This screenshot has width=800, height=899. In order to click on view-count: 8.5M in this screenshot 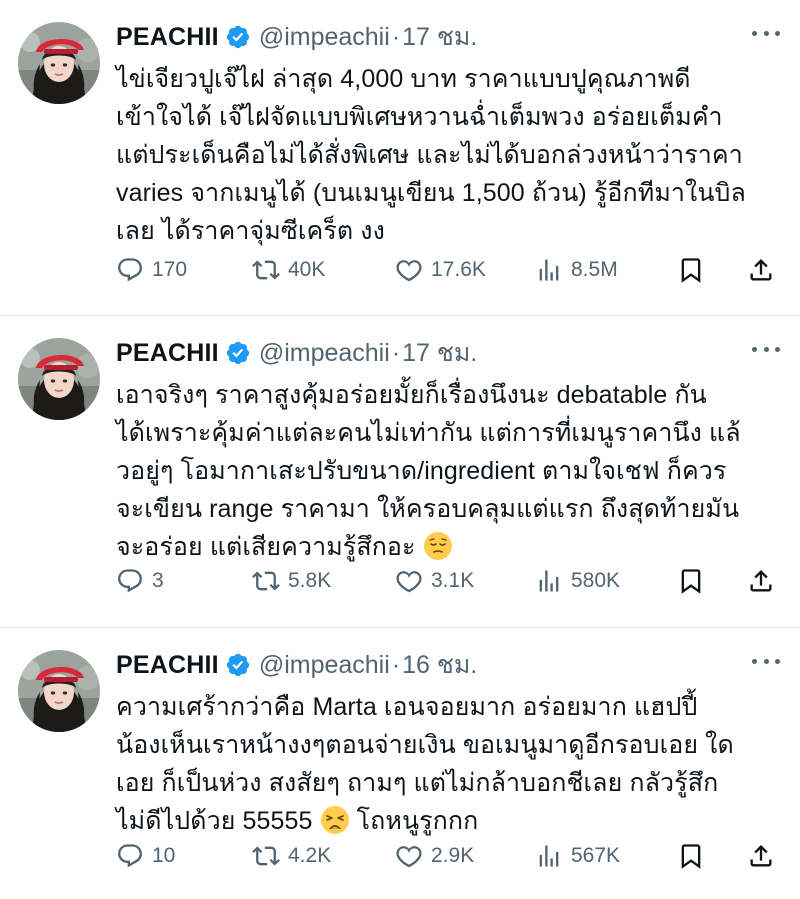, I will do `click(594, 269)`.